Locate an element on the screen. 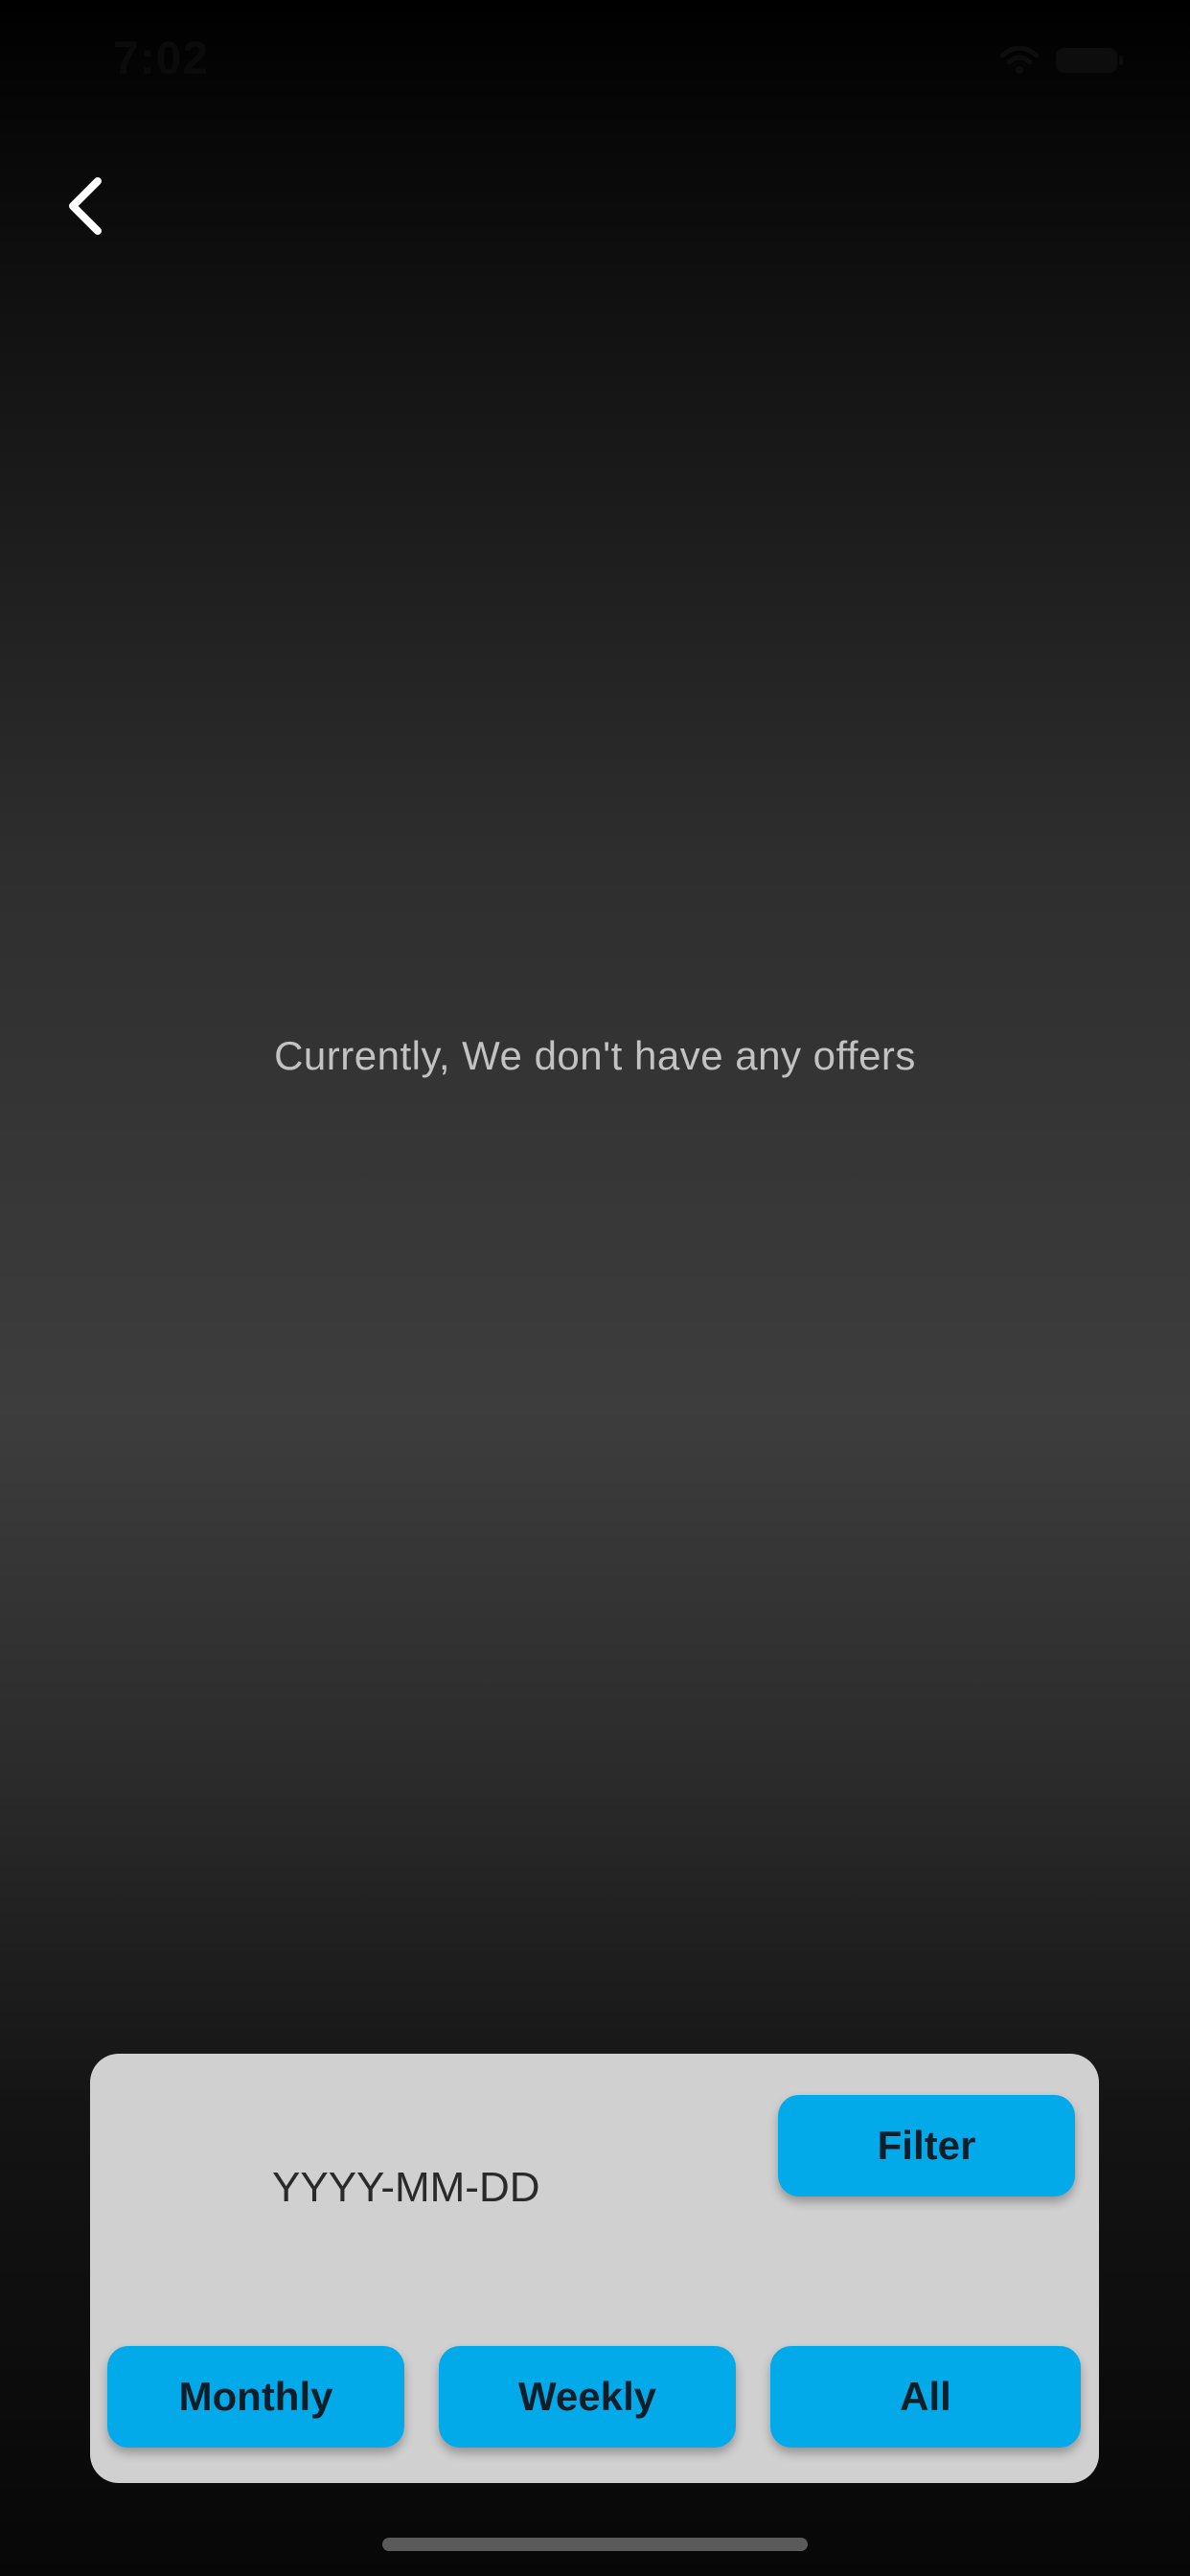 Image resolution: width=1190 pixels, height=2576 pixels. status-icons is located at coordinates (1062, 60).